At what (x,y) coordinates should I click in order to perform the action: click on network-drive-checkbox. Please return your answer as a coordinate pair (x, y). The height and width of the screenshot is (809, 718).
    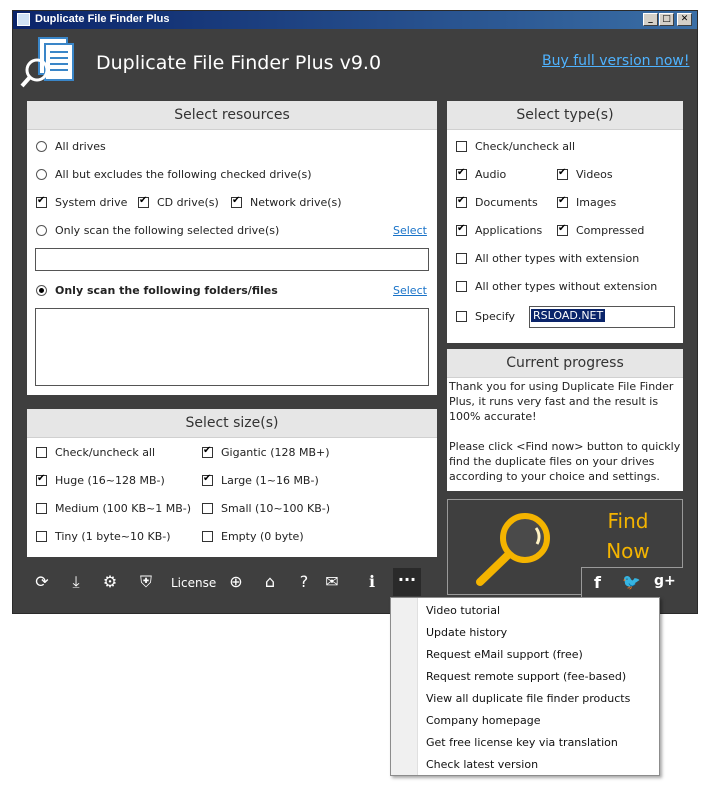
    Looking at the image, I should click on (236, 201).